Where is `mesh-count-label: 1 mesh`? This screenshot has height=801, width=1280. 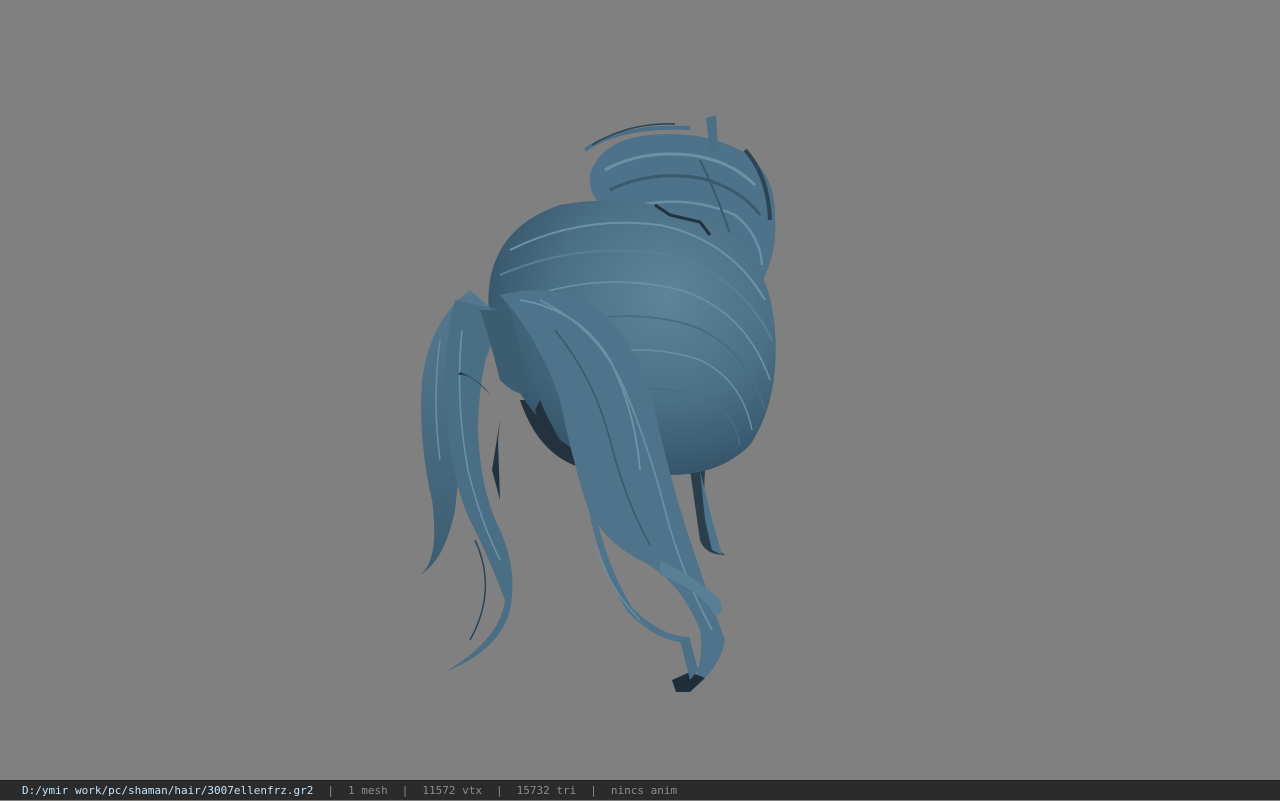
mesh-count-label: 1 mesh is located at coordinates (368, 790).